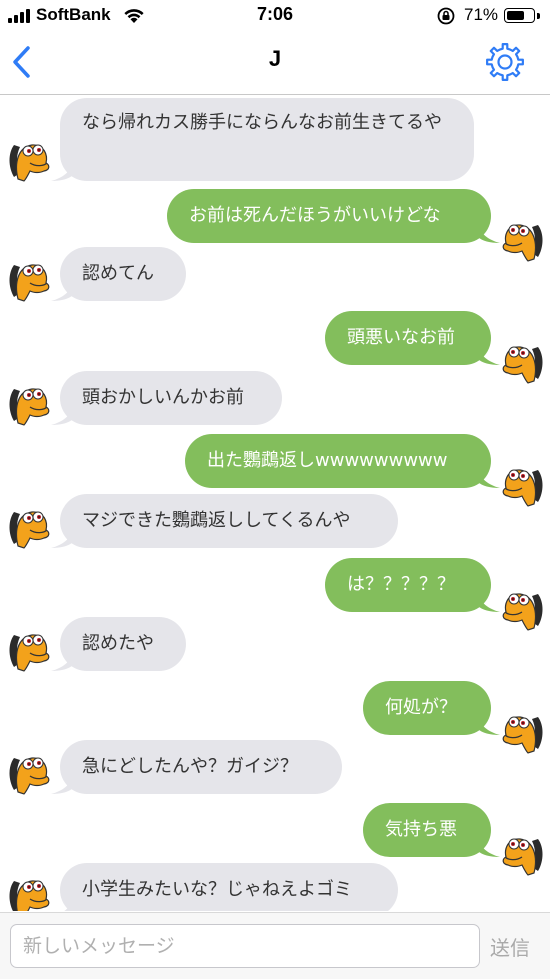  Describe the element at coordinates (427, 830) in the screenshot. I see `message-bubble: 気持ち悪` at that location.